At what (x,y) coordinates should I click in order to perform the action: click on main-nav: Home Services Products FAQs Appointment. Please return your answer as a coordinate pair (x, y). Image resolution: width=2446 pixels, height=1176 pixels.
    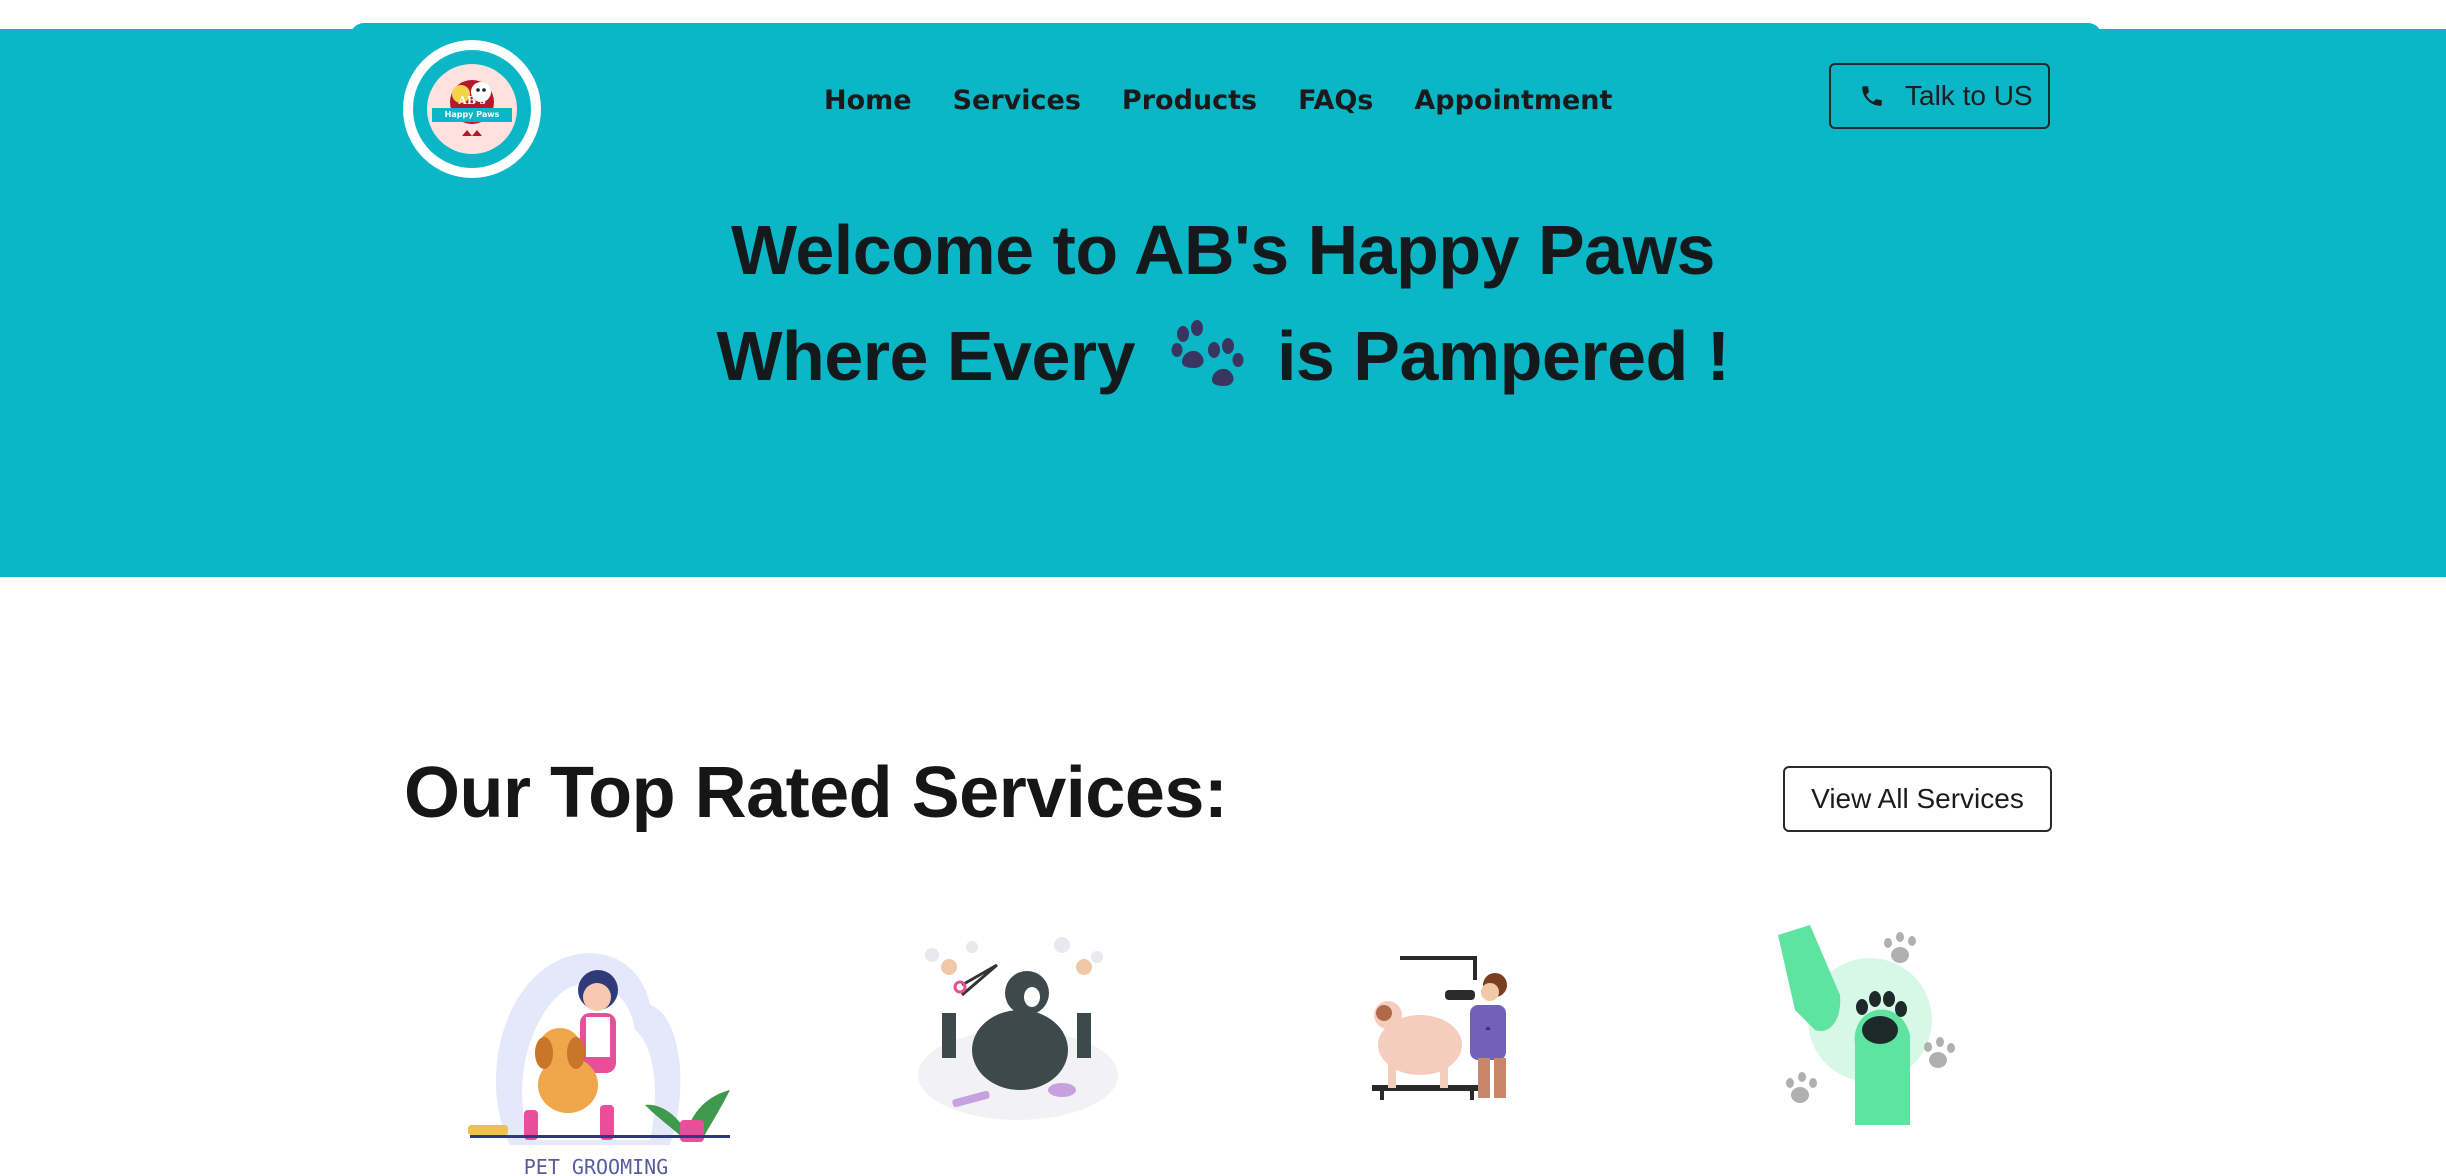
    Looking at the image, I should click on (1238, 100).